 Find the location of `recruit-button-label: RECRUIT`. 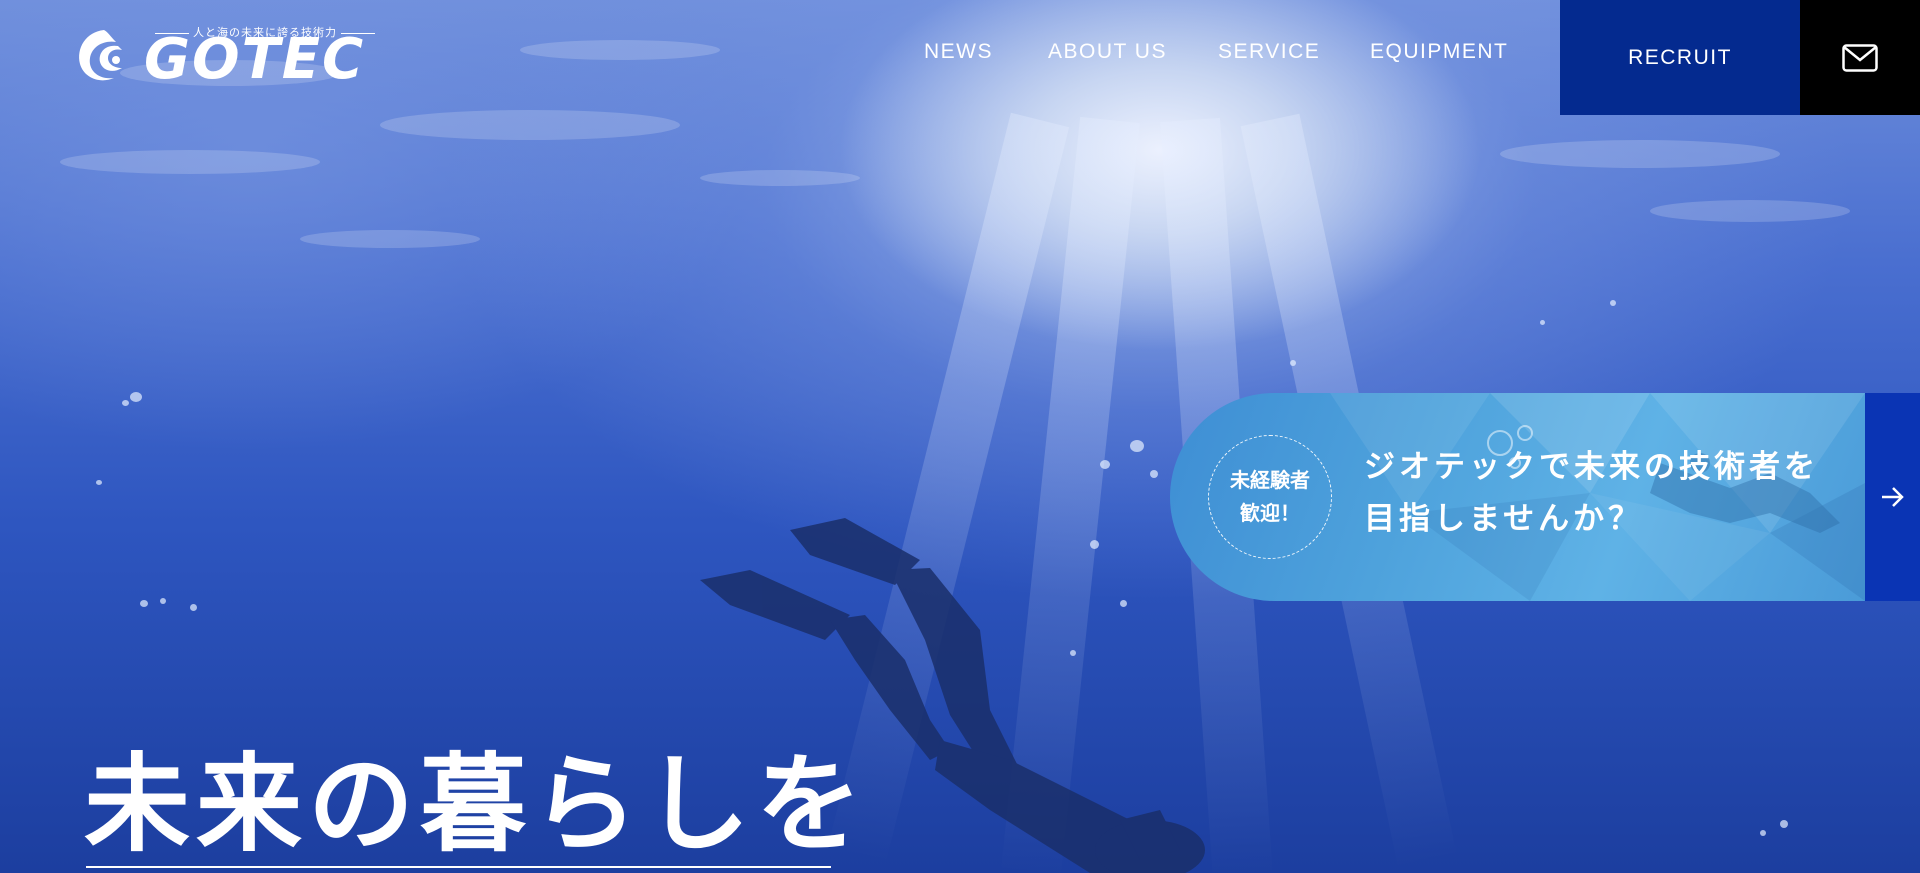

recruit-button-label: RECRUIT is located at coordinates (1680, 57).